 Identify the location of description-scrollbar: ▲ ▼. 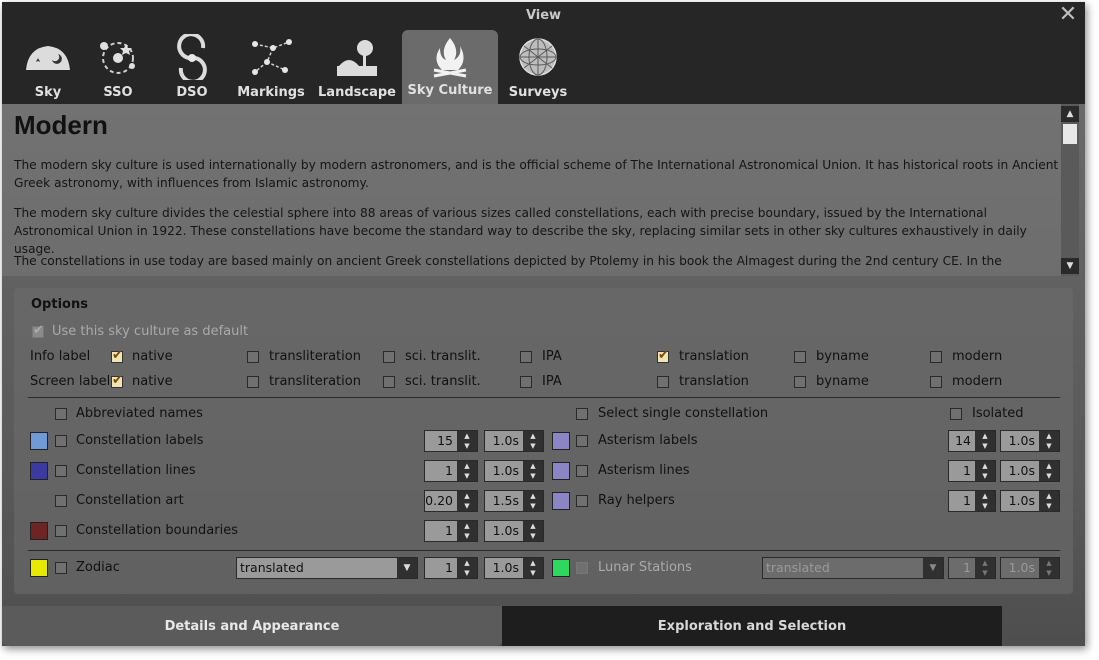
(1070, 190).